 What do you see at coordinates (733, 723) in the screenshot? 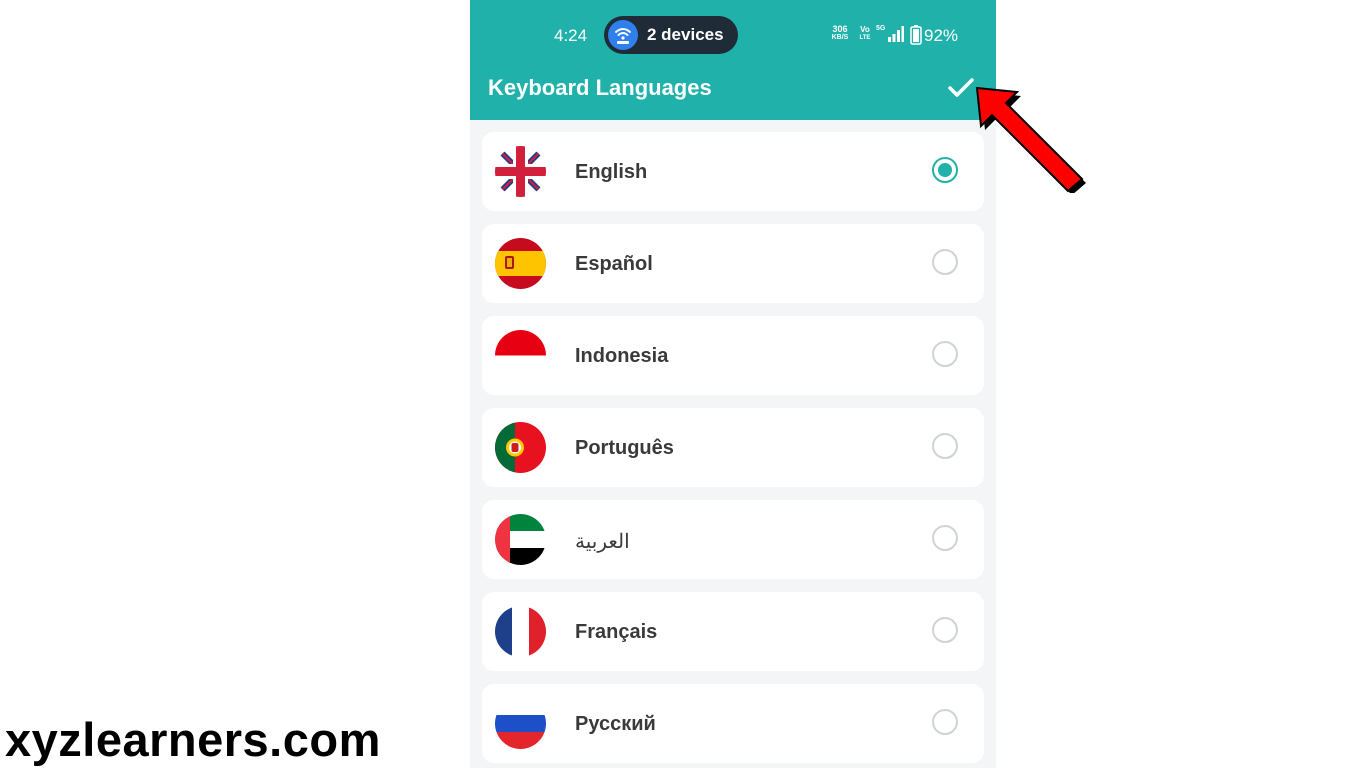
I see `language-option-russian: Русский` at bounding box center [733, 723].